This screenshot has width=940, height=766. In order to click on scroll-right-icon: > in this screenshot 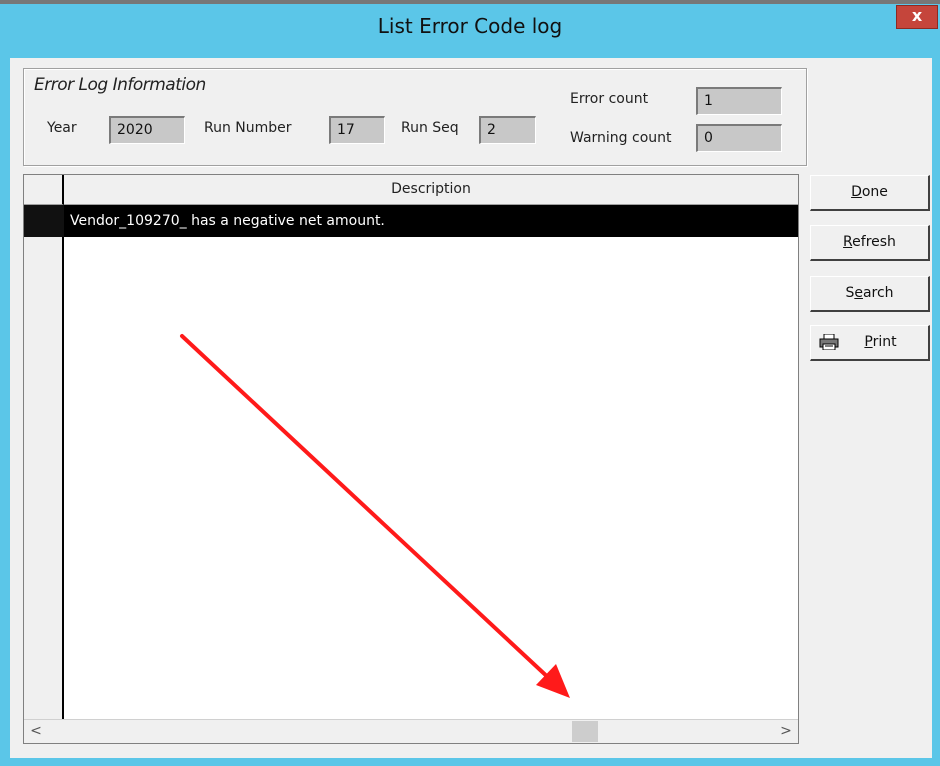, I will do `click(786, 731)`.